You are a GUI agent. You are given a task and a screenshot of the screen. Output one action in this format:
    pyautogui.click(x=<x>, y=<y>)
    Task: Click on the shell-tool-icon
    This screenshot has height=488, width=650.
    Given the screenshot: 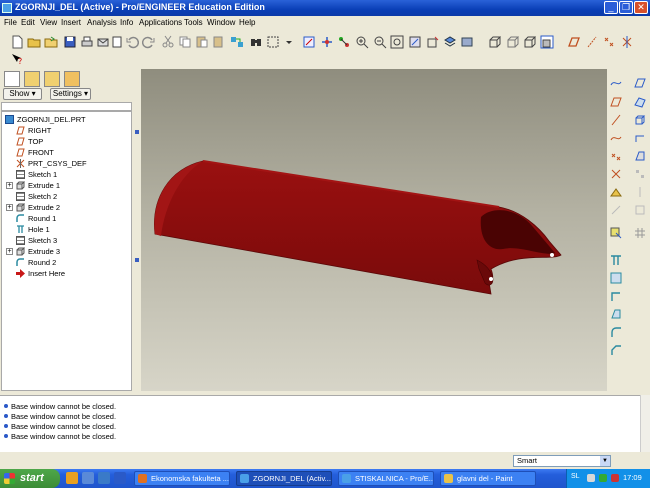 What is the action you would take?
    pyautogui.click(x=641, y=121)
    